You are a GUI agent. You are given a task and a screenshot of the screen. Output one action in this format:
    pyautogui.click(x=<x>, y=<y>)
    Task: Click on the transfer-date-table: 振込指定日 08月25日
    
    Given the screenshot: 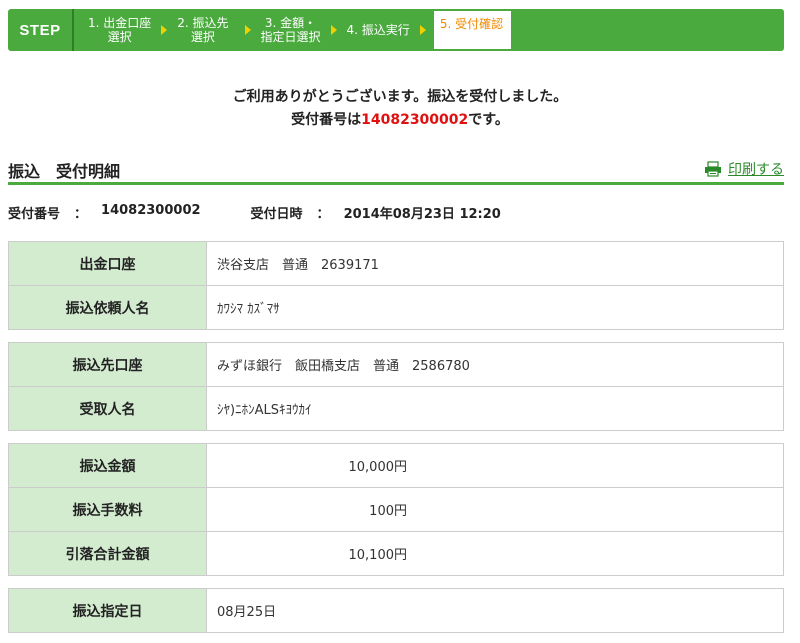 What is the action you would take?
    pyautogui.click(x=396, y=610)
    